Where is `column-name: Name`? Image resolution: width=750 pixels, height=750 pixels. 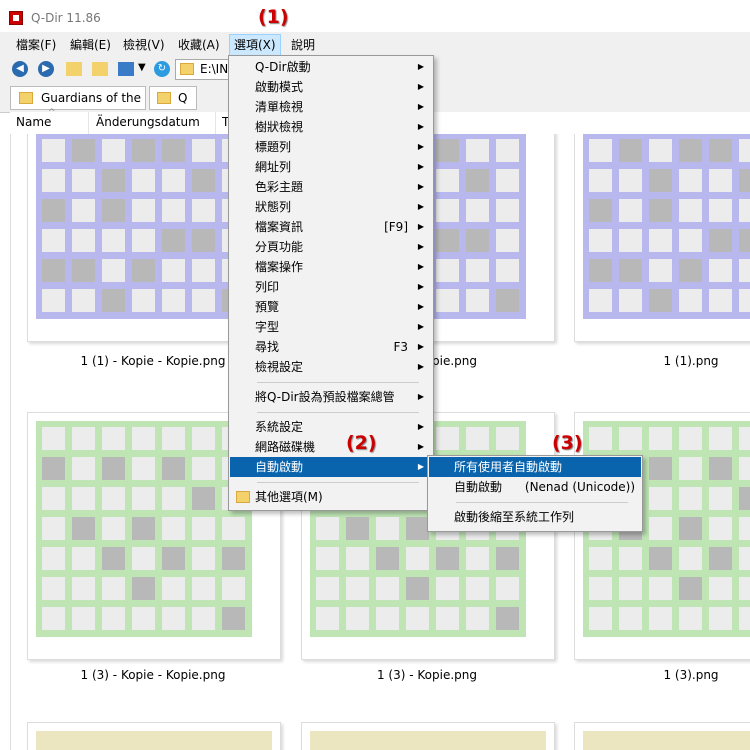 column-name: Name is located at coordinates (33, 122).